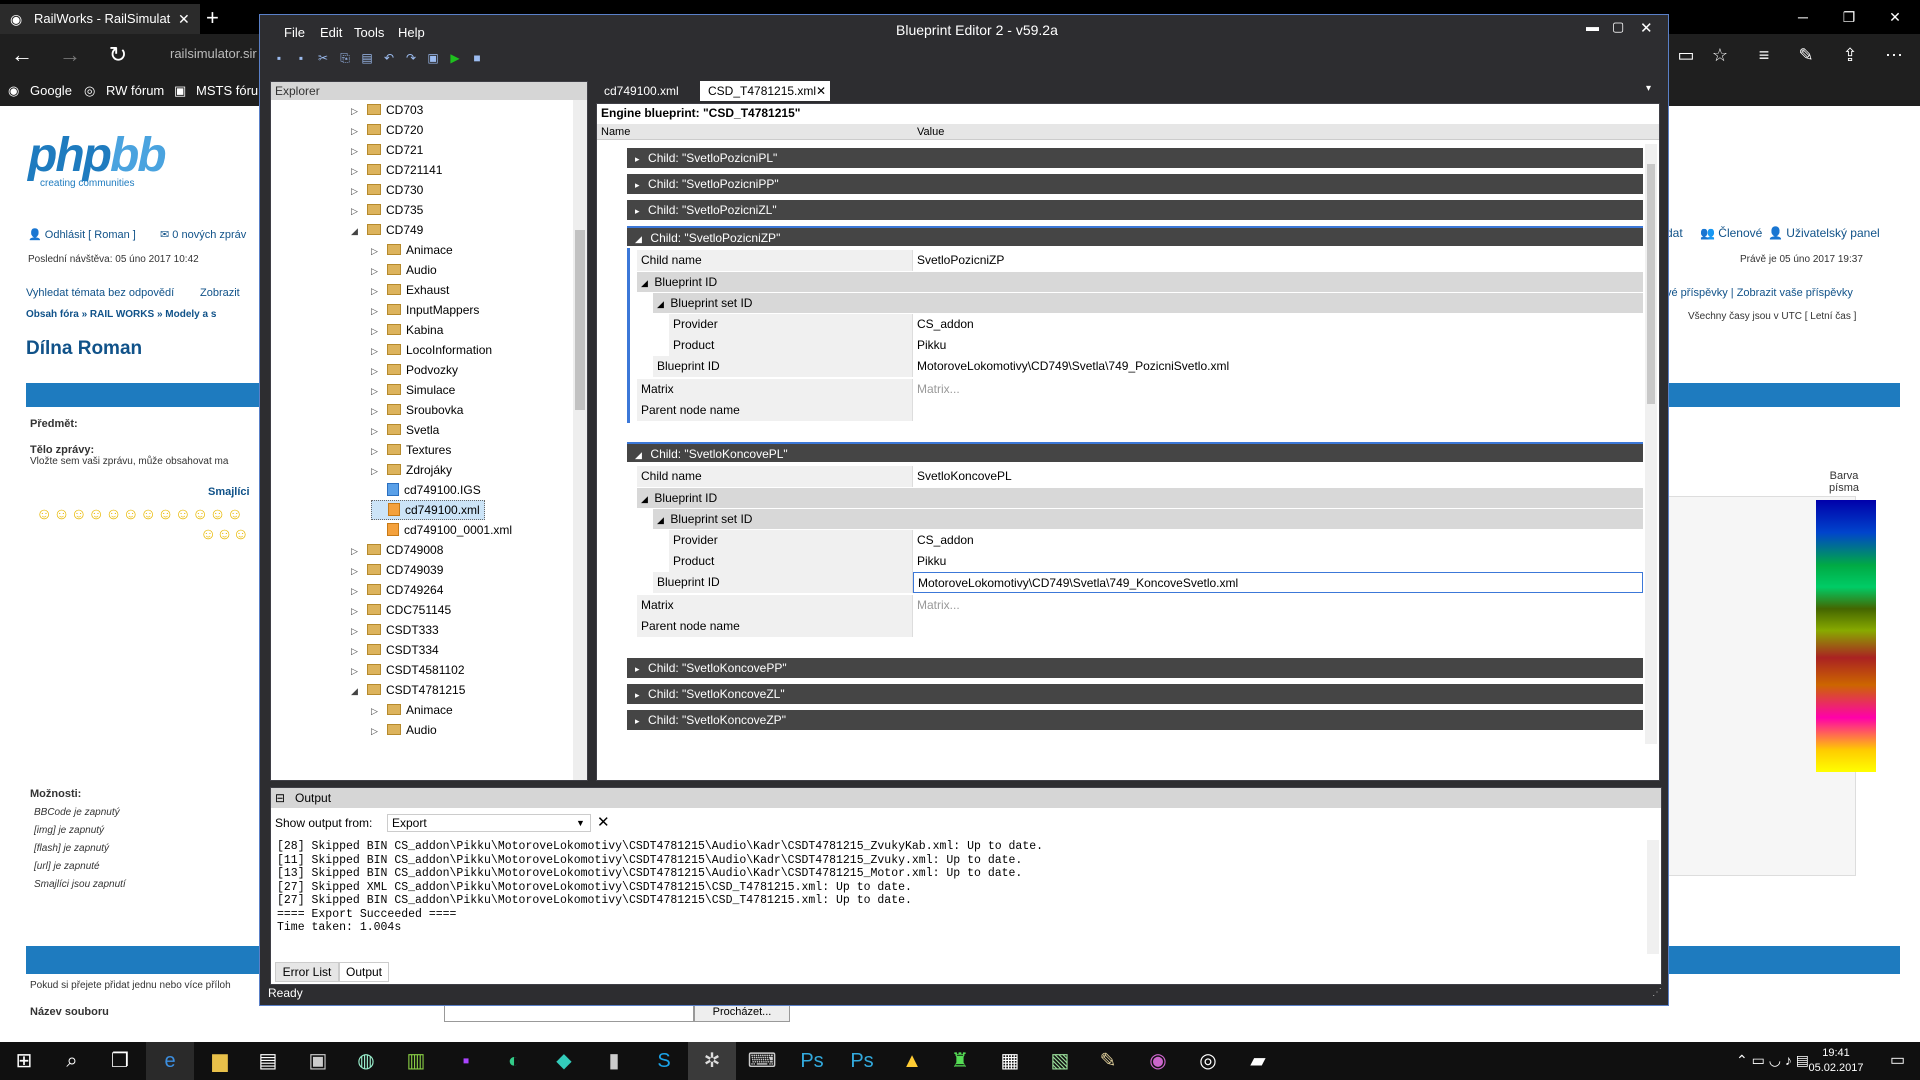 The width and height of the screenshot is (1920, 1080). What do you see at coordinates (170, 1061) in the screenshot?
I see `edge-icon: e` at bounding box center [170, 1061].